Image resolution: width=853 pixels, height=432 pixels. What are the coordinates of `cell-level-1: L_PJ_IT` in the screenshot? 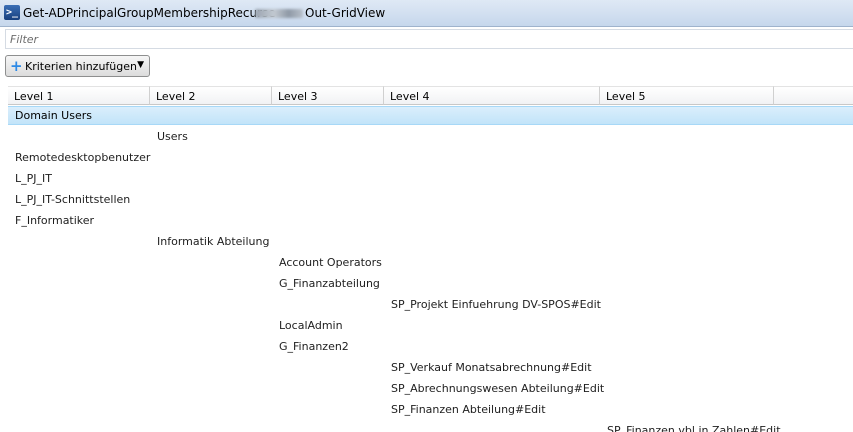 It's located at (33, 178).